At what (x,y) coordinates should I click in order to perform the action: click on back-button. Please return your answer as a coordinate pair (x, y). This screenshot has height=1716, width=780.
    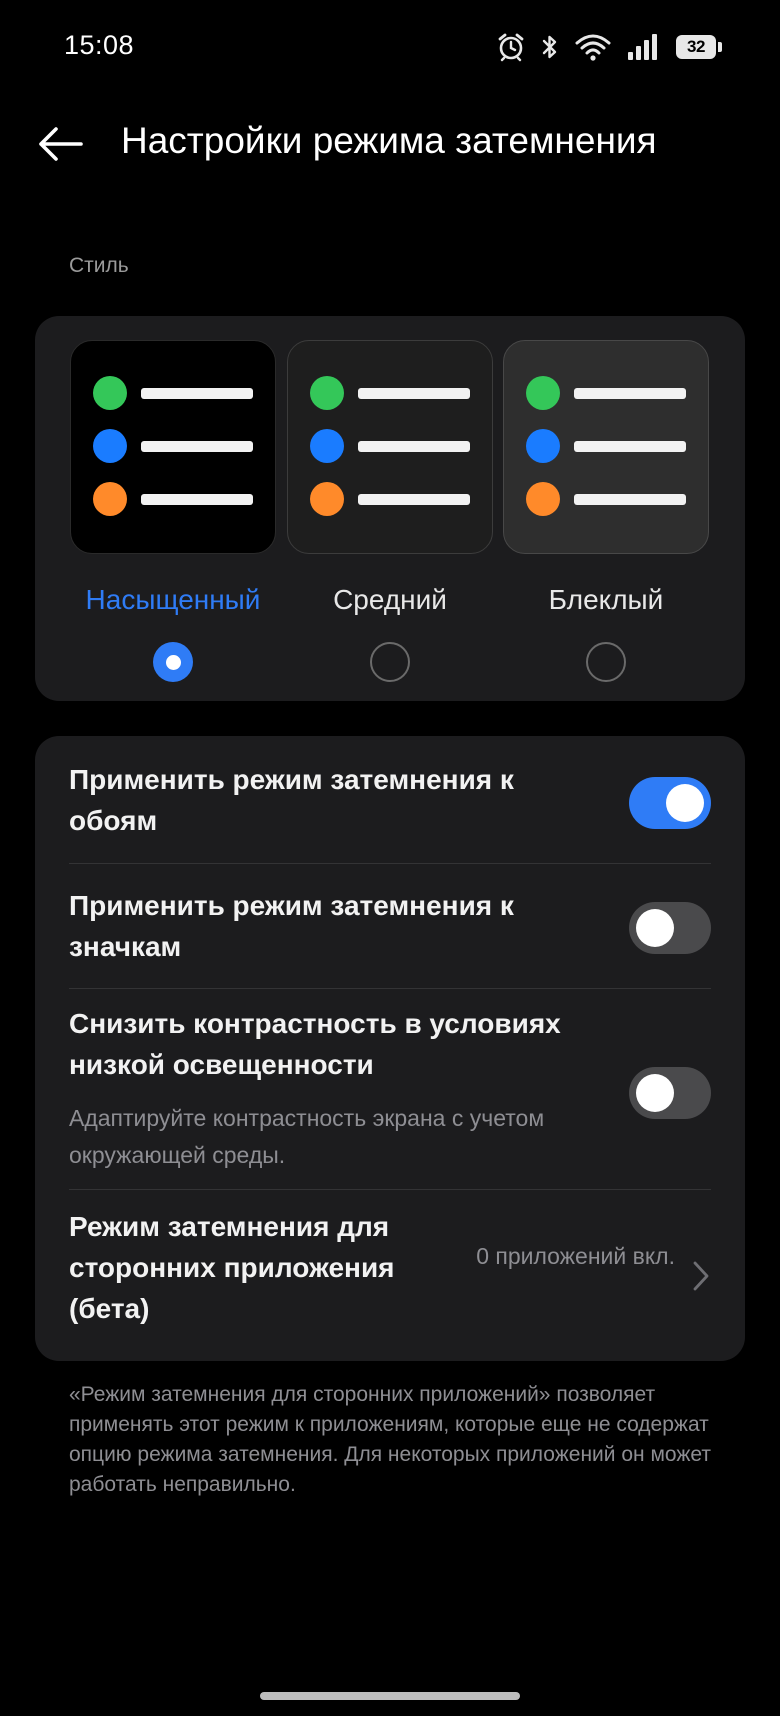
    Looking at the image, I should click on (60, 146).